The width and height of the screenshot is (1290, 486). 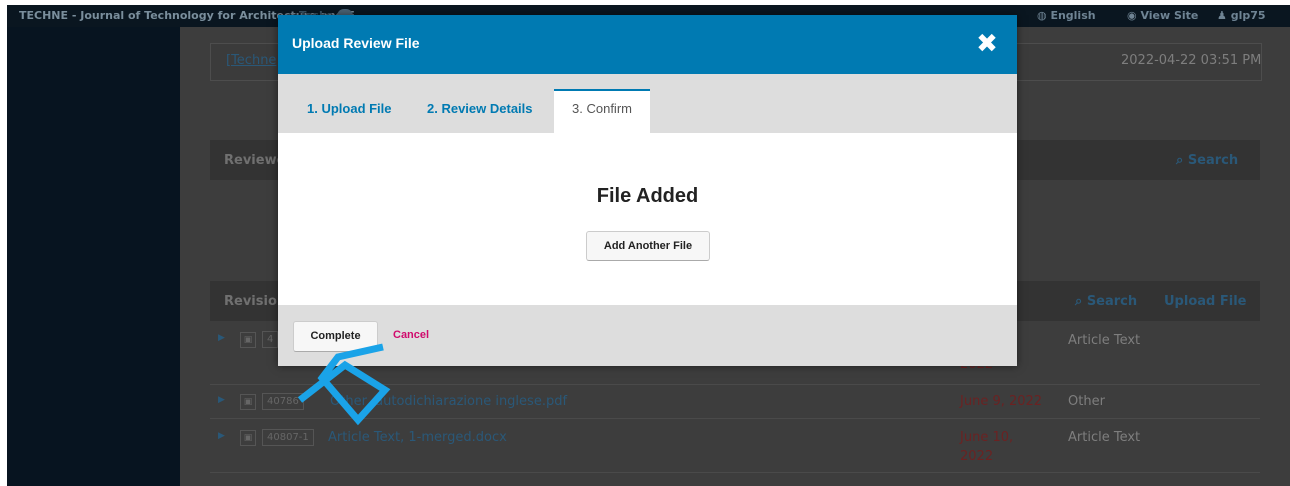 What do you see at coordinates (1001, 401) in the screenshot?
I see `file-date: June 9, 2022` at bounding box center [1001, 401].